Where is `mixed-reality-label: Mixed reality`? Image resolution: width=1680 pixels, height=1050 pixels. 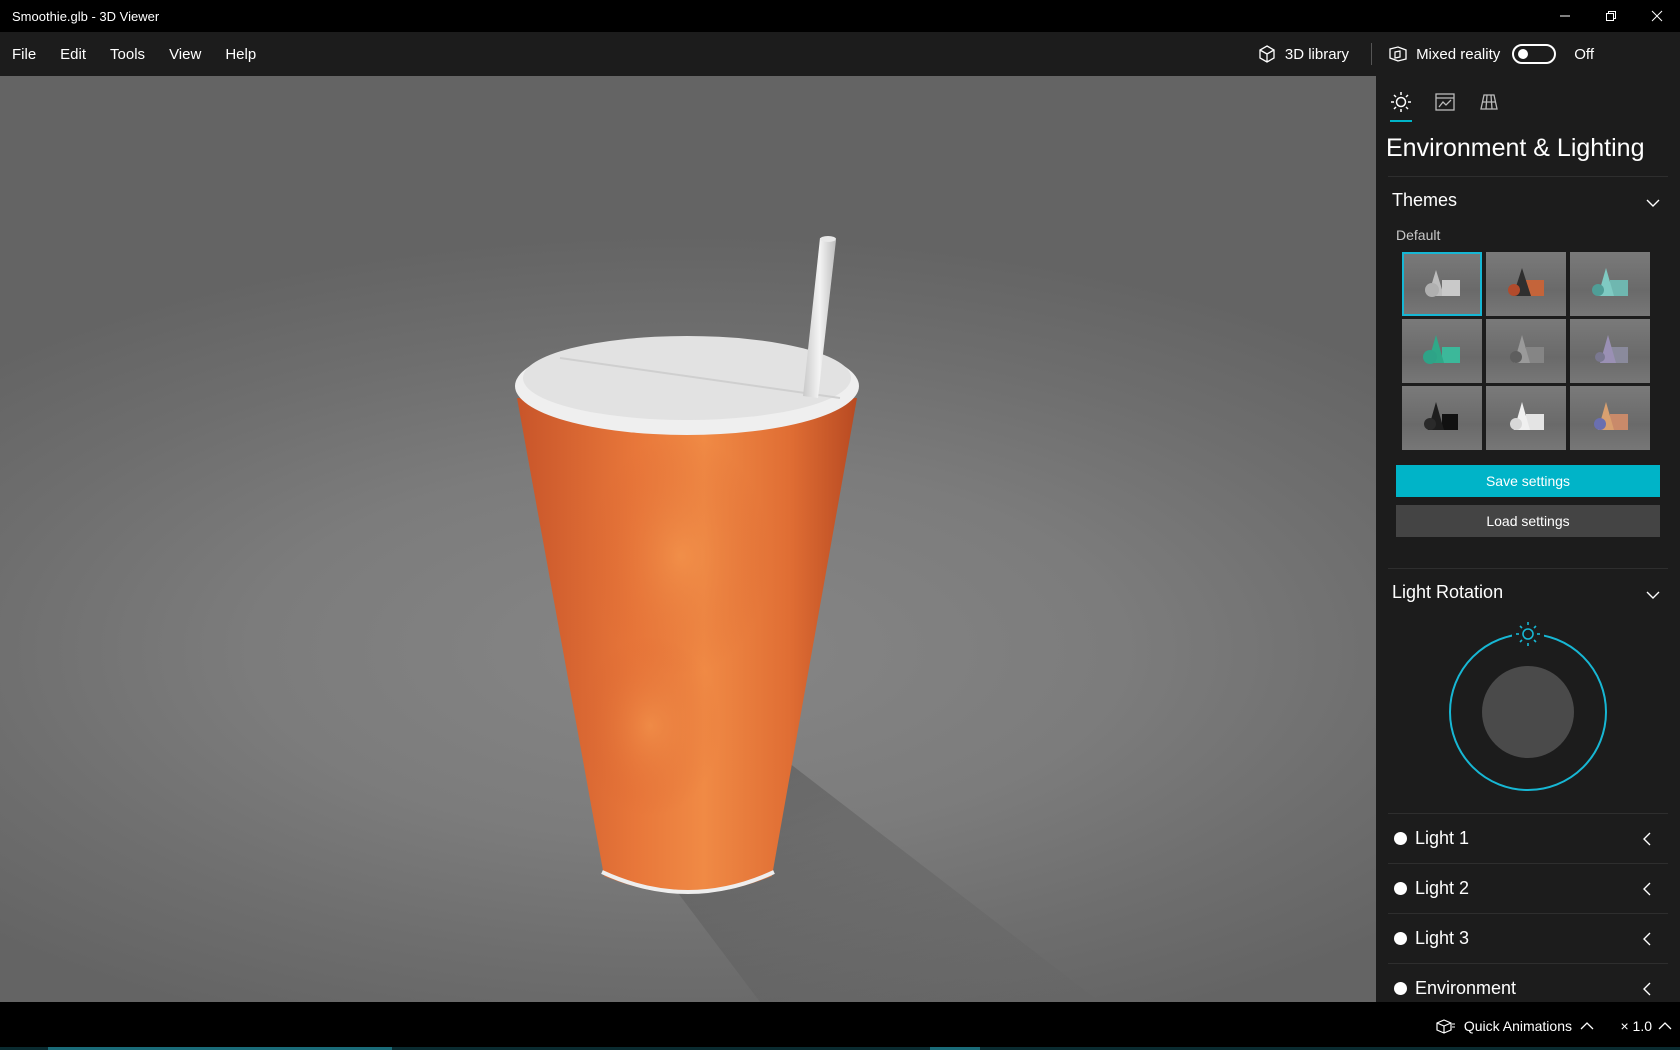 mixed-reality-label: Mixed reality is located at coordinates (1458, 54).